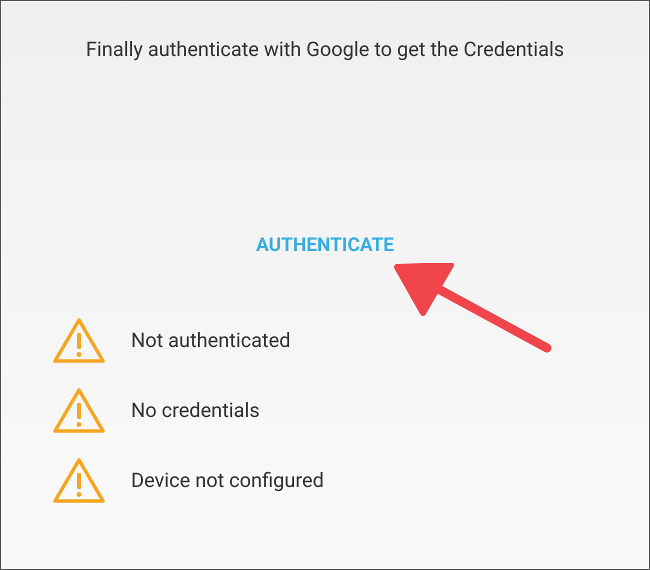 The height and width of the screenshot is (570, 650). I want to click on status-text: No credentials, so click(195, 410).